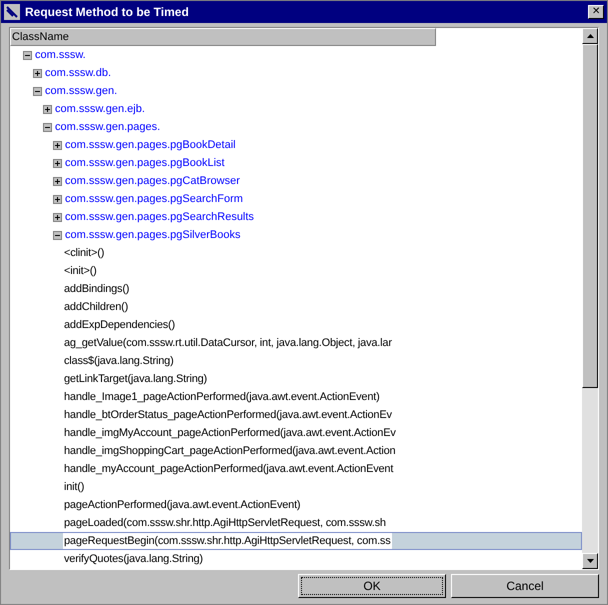 Image resolution: width=608 pixels, height=605 pixels. Describe the element at coordinates (96, 307) in the screenshot. I see `method-node: addChildren()` at that location.